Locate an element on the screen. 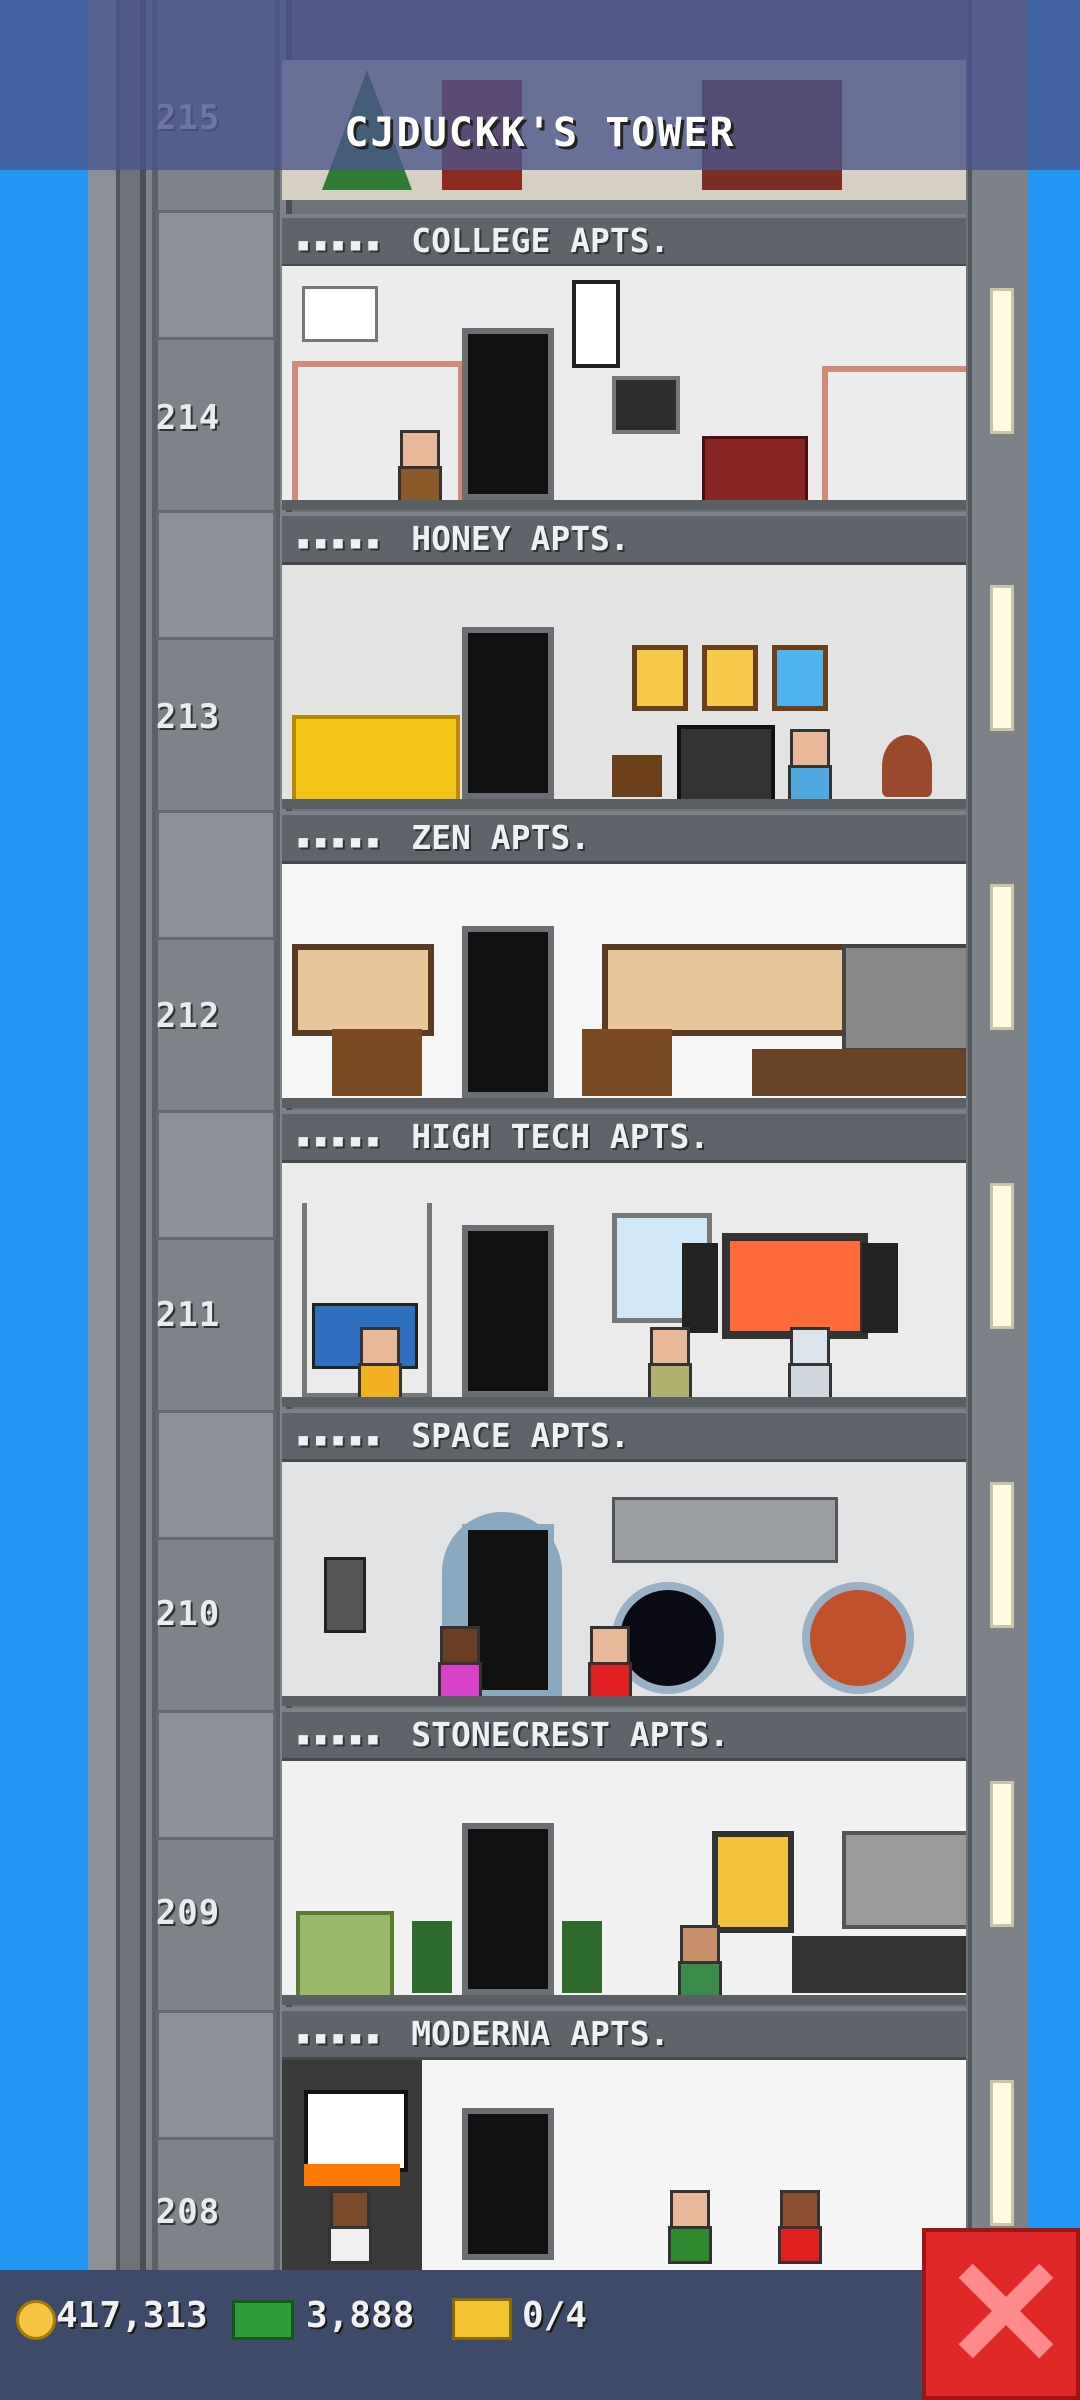  floor-banner: ▪▪▪▪▪ MODERNA APTS. is located at coordinates (624, 2034).